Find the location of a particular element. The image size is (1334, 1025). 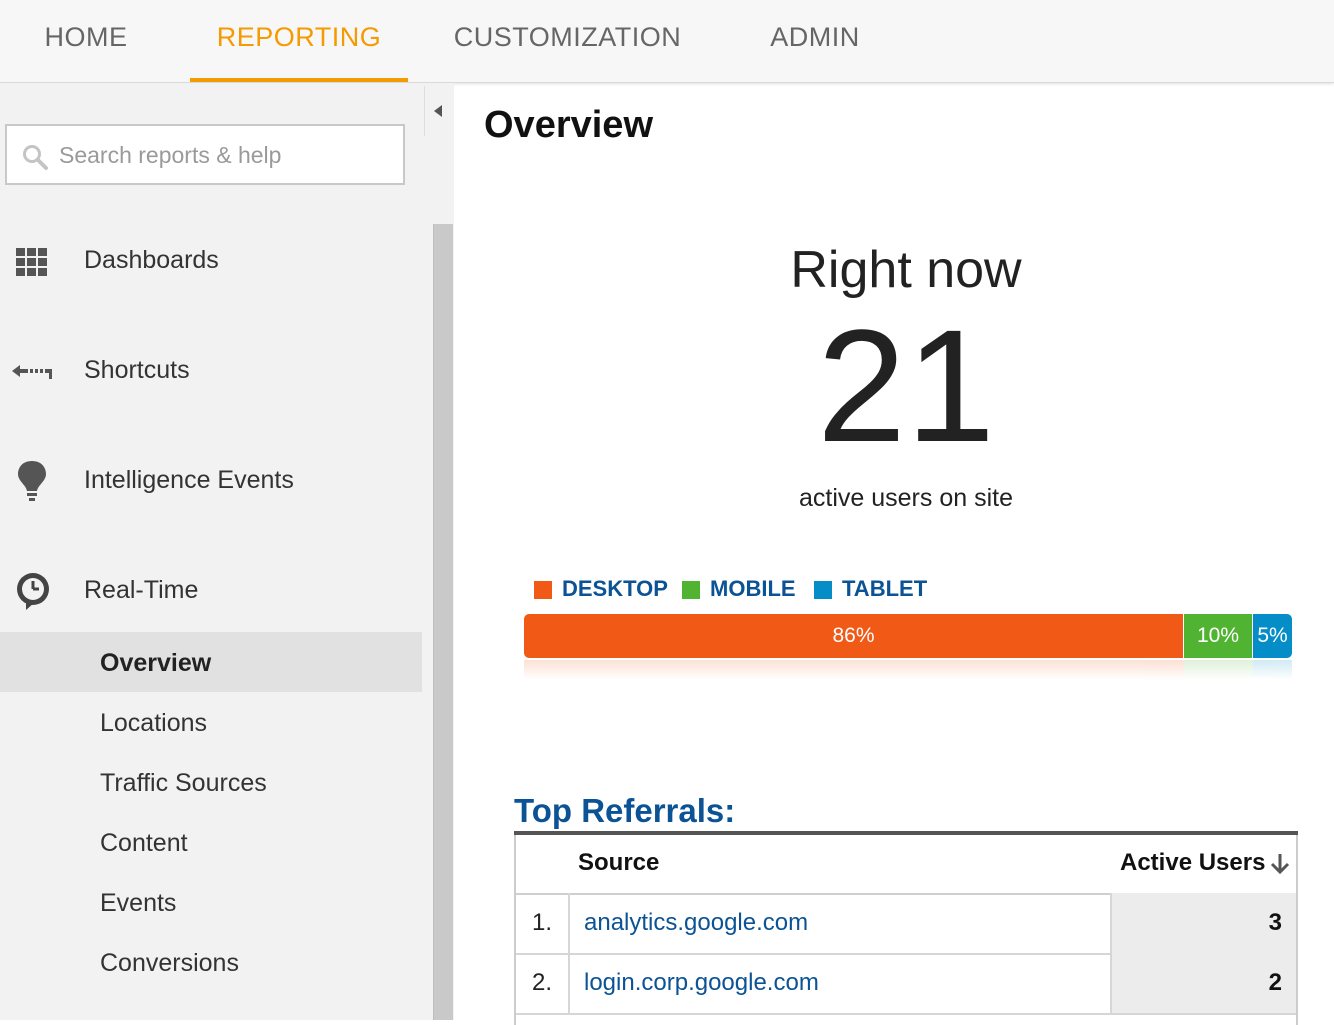

device-breakdown-bar: 86% 10% 5% is located at coordinates (908, 636).